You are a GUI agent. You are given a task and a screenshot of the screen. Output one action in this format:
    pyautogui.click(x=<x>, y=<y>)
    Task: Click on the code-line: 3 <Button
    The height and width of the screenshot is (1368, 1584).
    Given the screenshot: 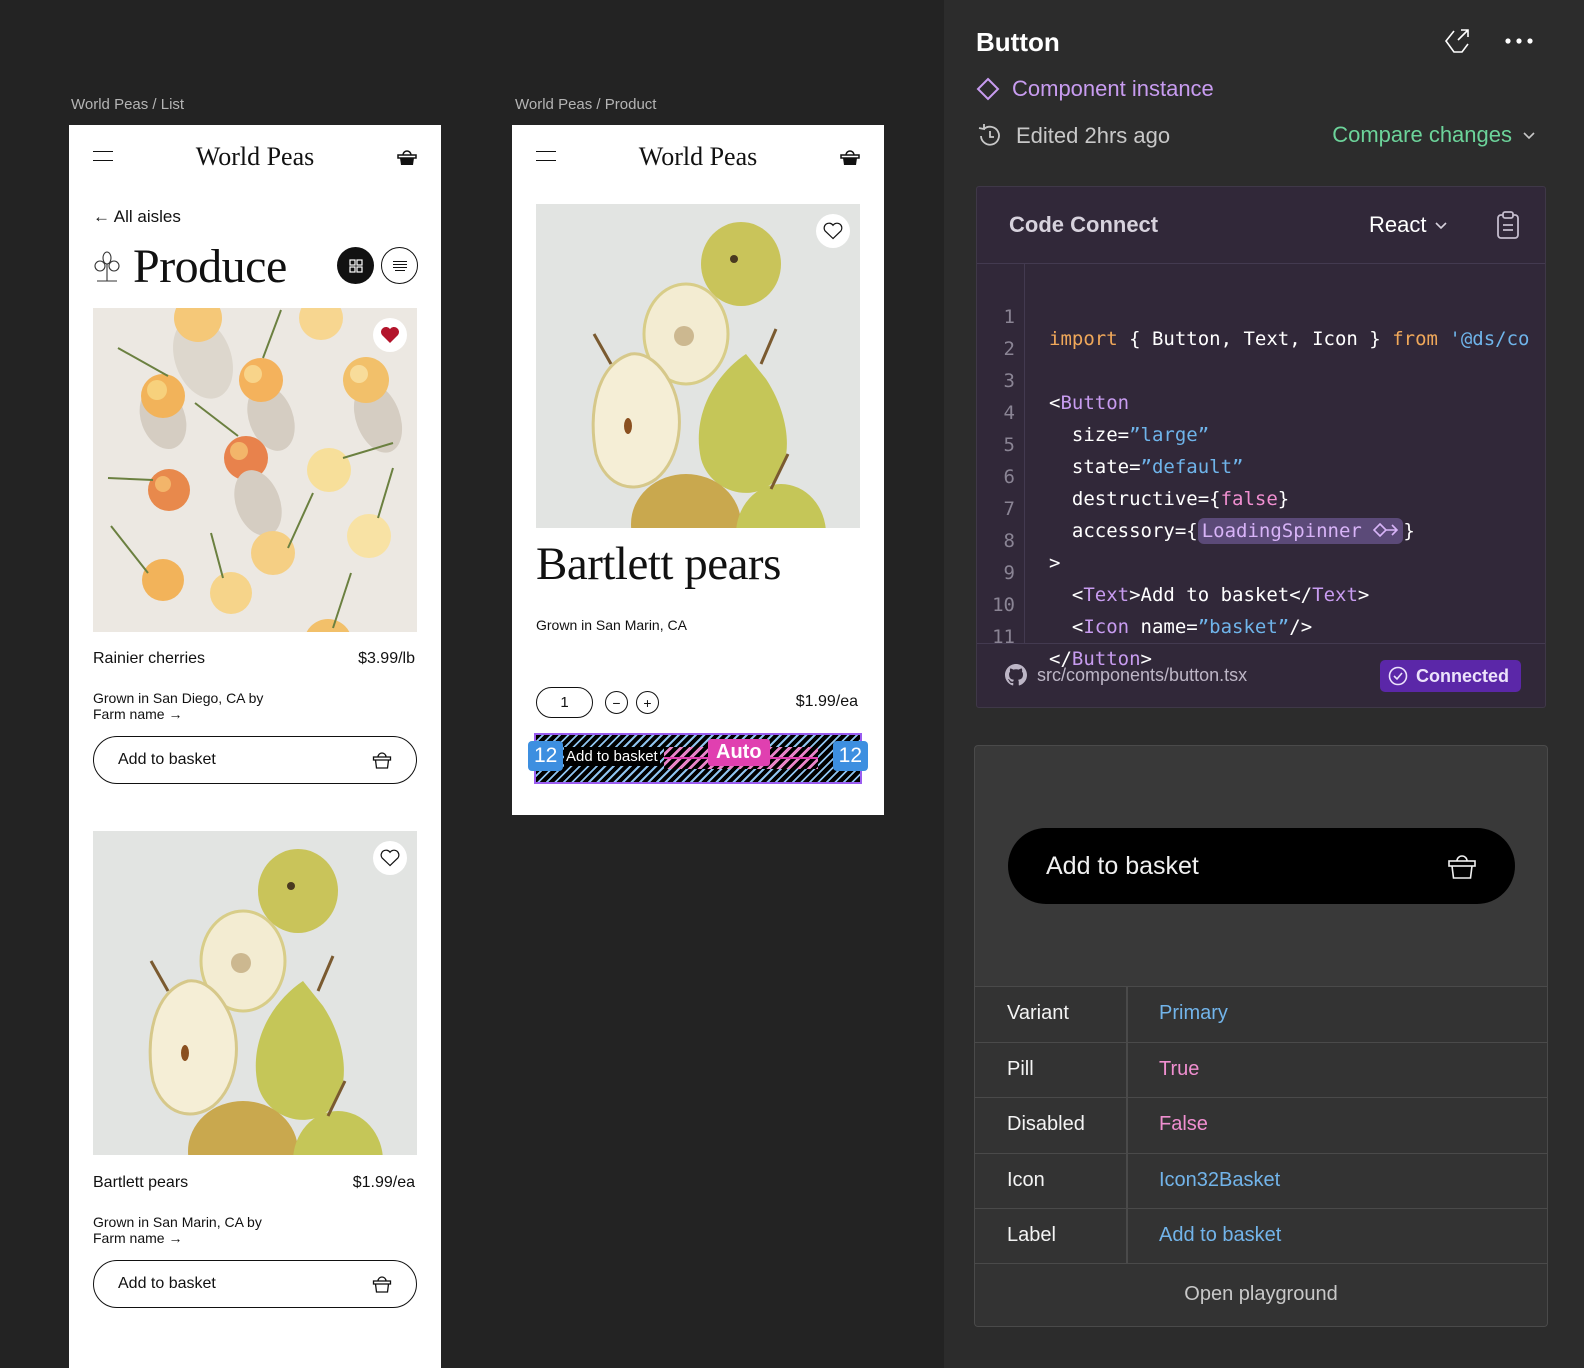 What is the action you would take?
    pyautogui.click(x=1261, y=381)
    